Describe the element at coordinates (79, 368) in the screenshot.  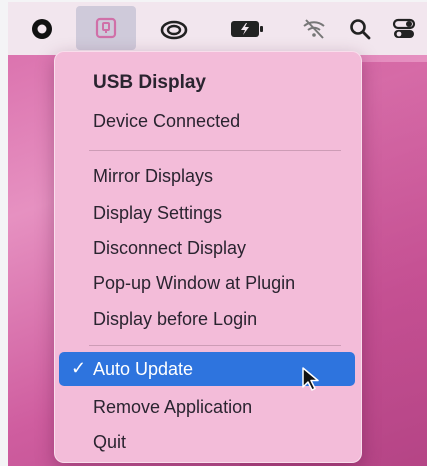
I see `checkmark-icon: ✓` at that location.